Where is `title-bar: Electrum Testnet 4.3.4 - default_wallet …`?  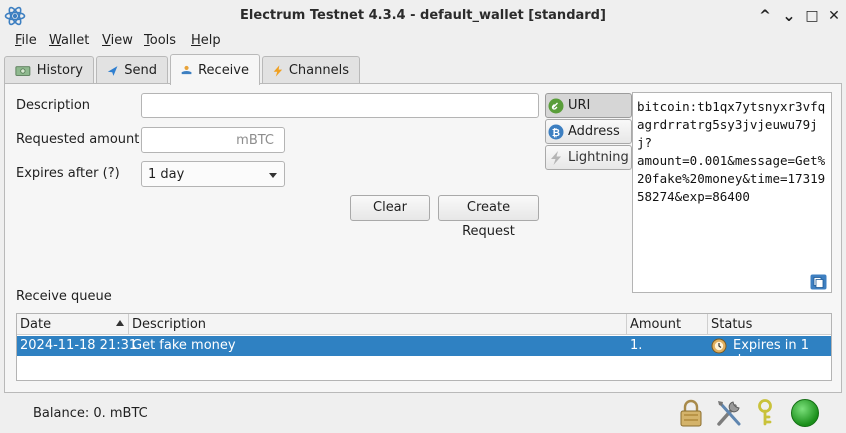 title-bar: Electrum Testnet 4.3.4 - default_wallet … is located at coordinates (423, 16).